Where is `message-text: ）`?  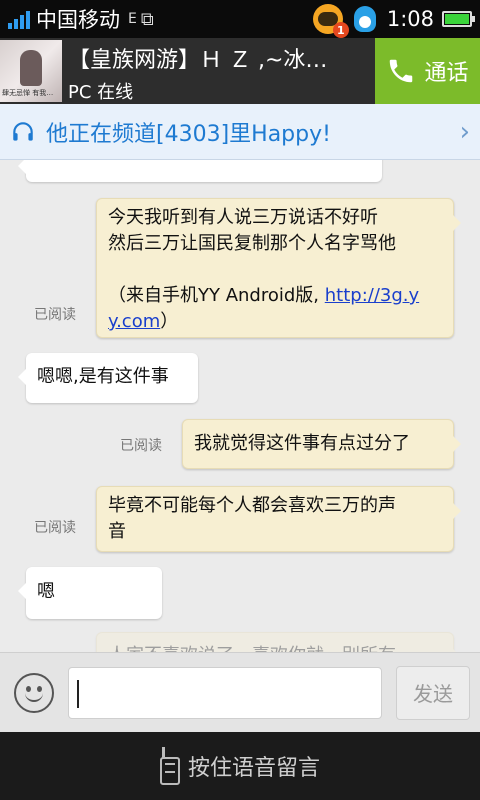
message-text: ） is located at coordinates (169, 321).